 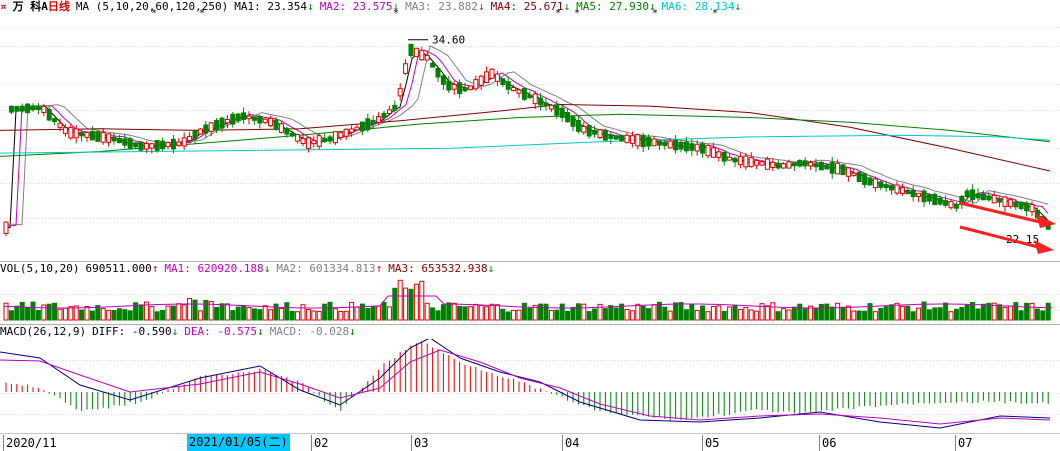 I want to click on date-axis: 2020/11 2021/01/05(二) 02 03 04 05 06 07, so click(x=530, y=442).